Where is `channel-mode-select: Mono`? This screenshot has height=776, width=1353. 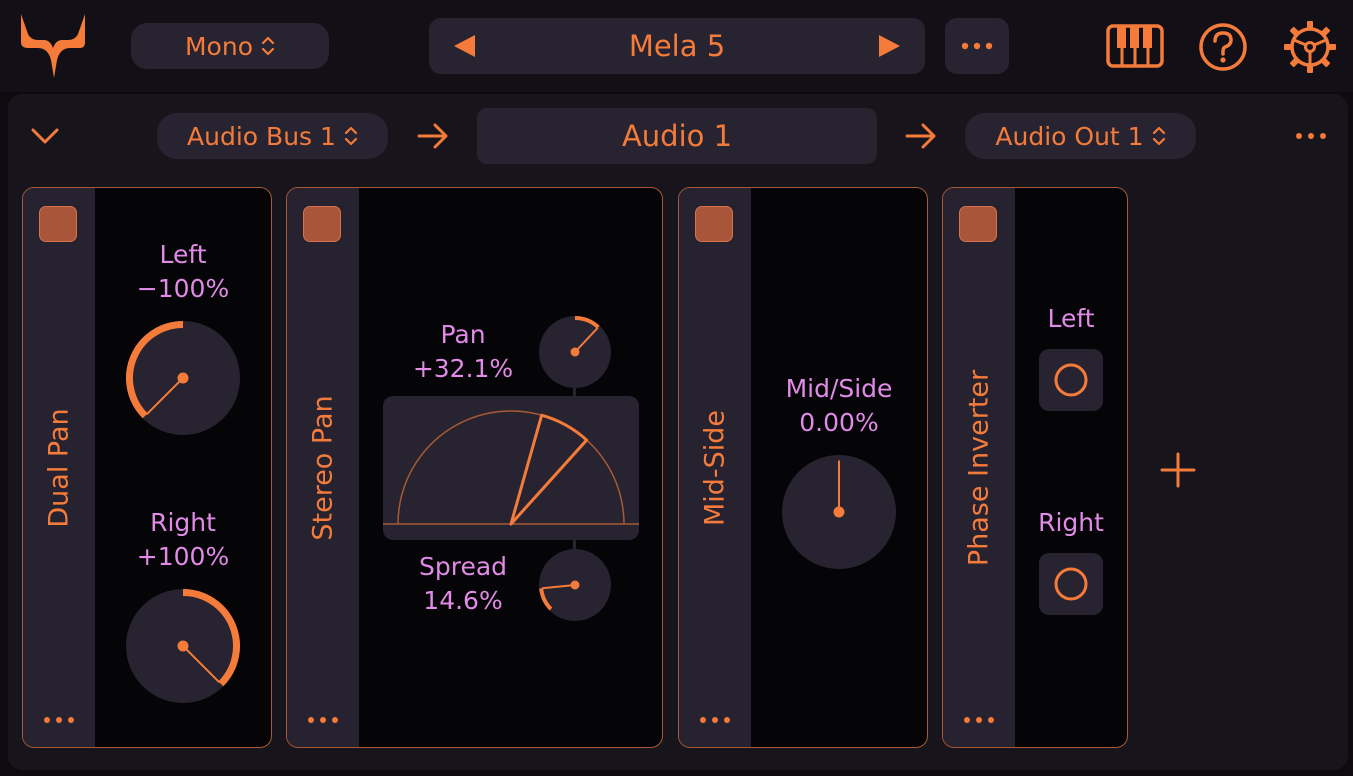 channel-mode-select: Mono is located at coordinates (230, 46).